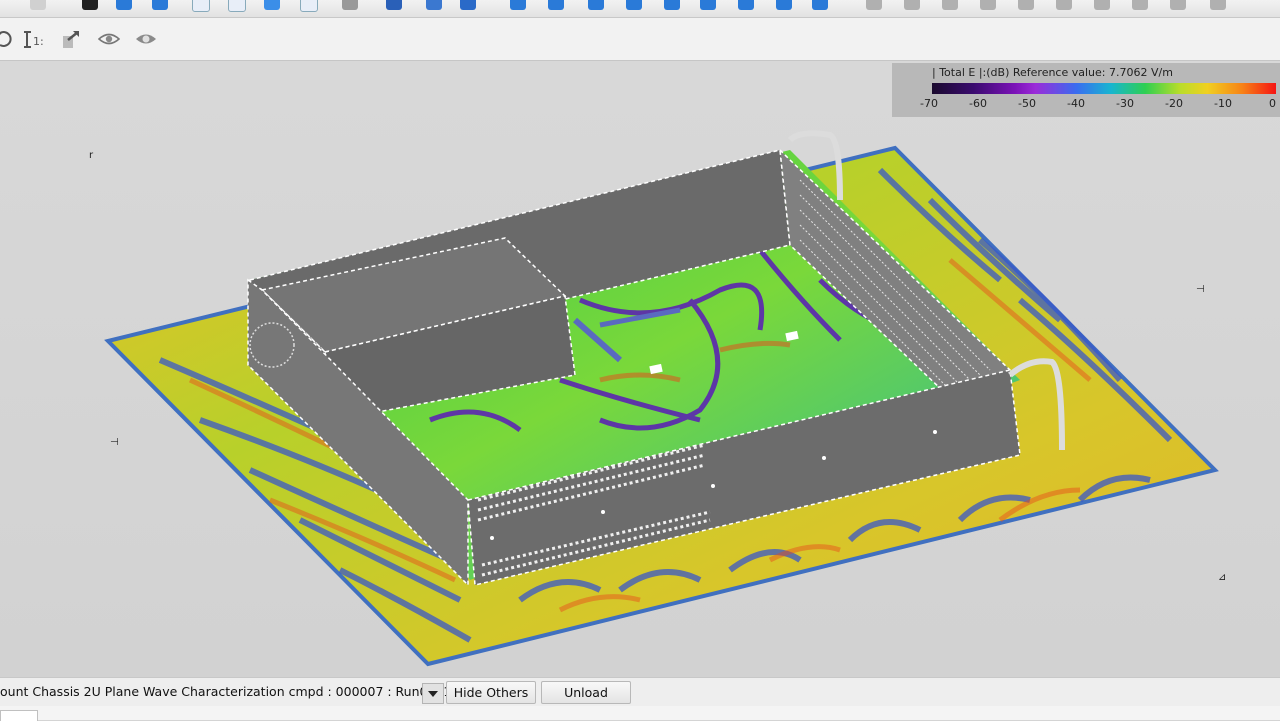  What do you see at coordinates (491, 692) in the screenshot?
I see `hide-others-button: Hide Others` at bounding box center [491, 692].